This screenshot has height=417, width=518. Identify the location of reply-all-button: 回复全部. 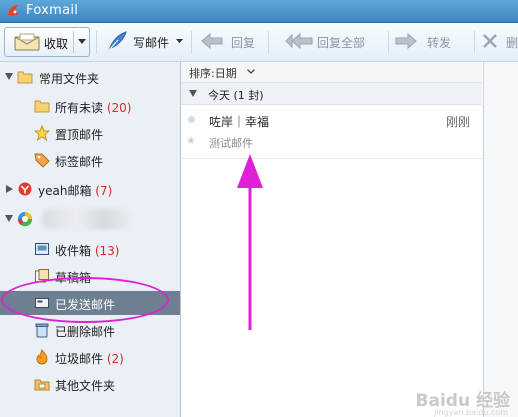
(334, 42).